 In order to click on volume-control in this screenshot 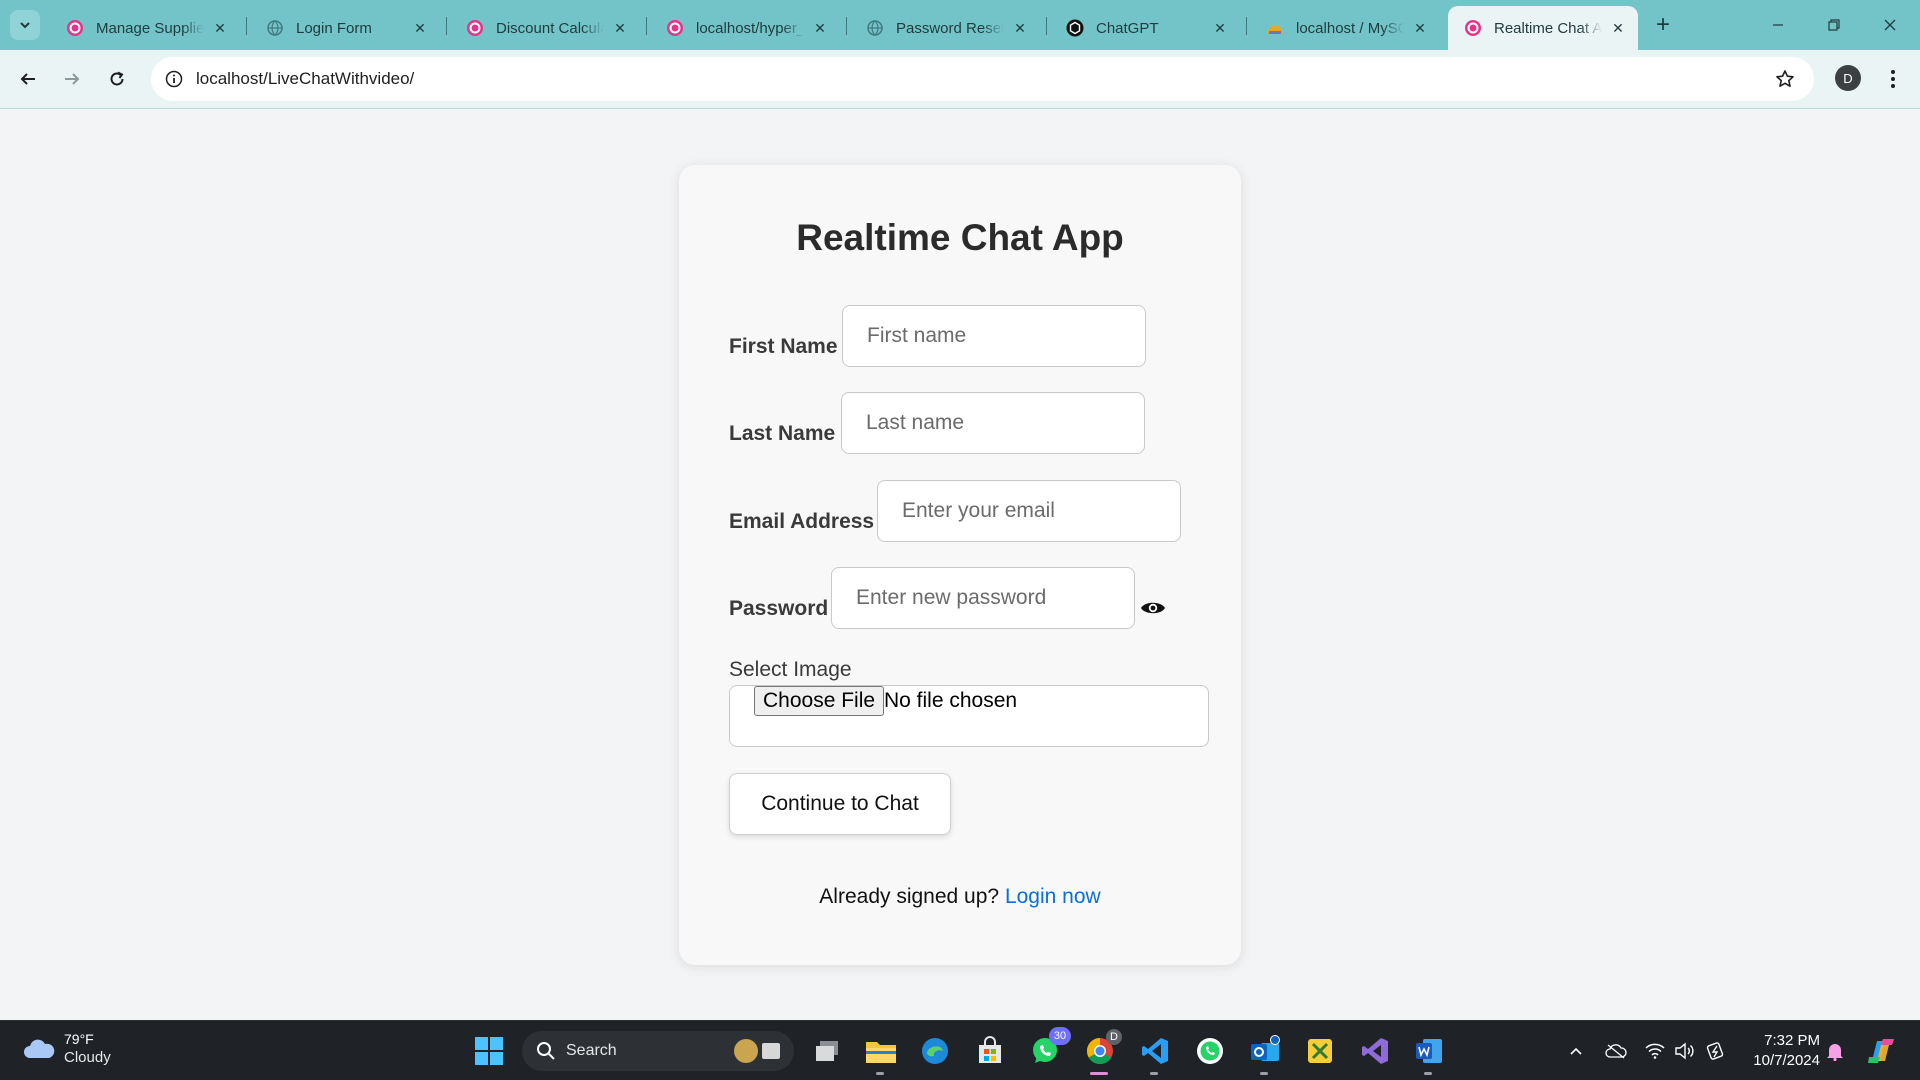, I will do `click(1685, 1051)`.